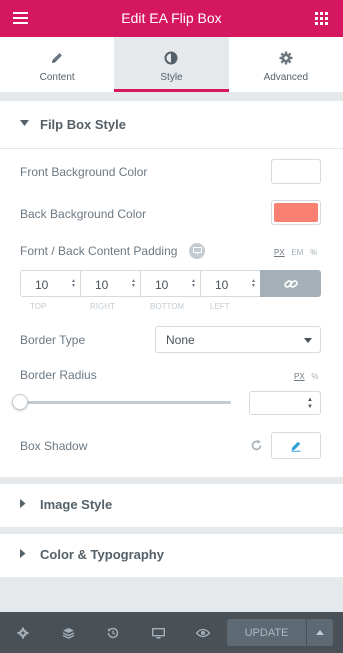 The height and width of the screenshot is (653, 343). Describe the element at coordinates (321, 18) in the screenshot. I see `grid-icon` at that location.